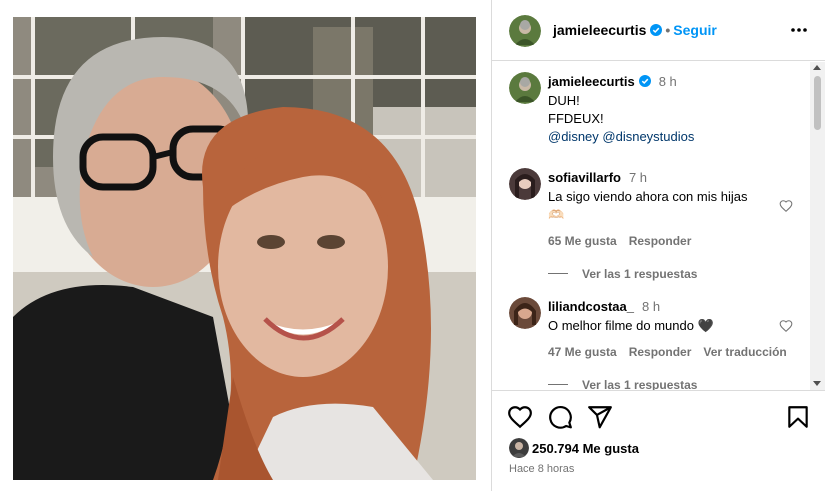 The image size is (825, 491). Describe the element at coordinates (648, 196) in the screenshot. I see `comment-text: La sigo viendo ahora con mis hijas` at that location.